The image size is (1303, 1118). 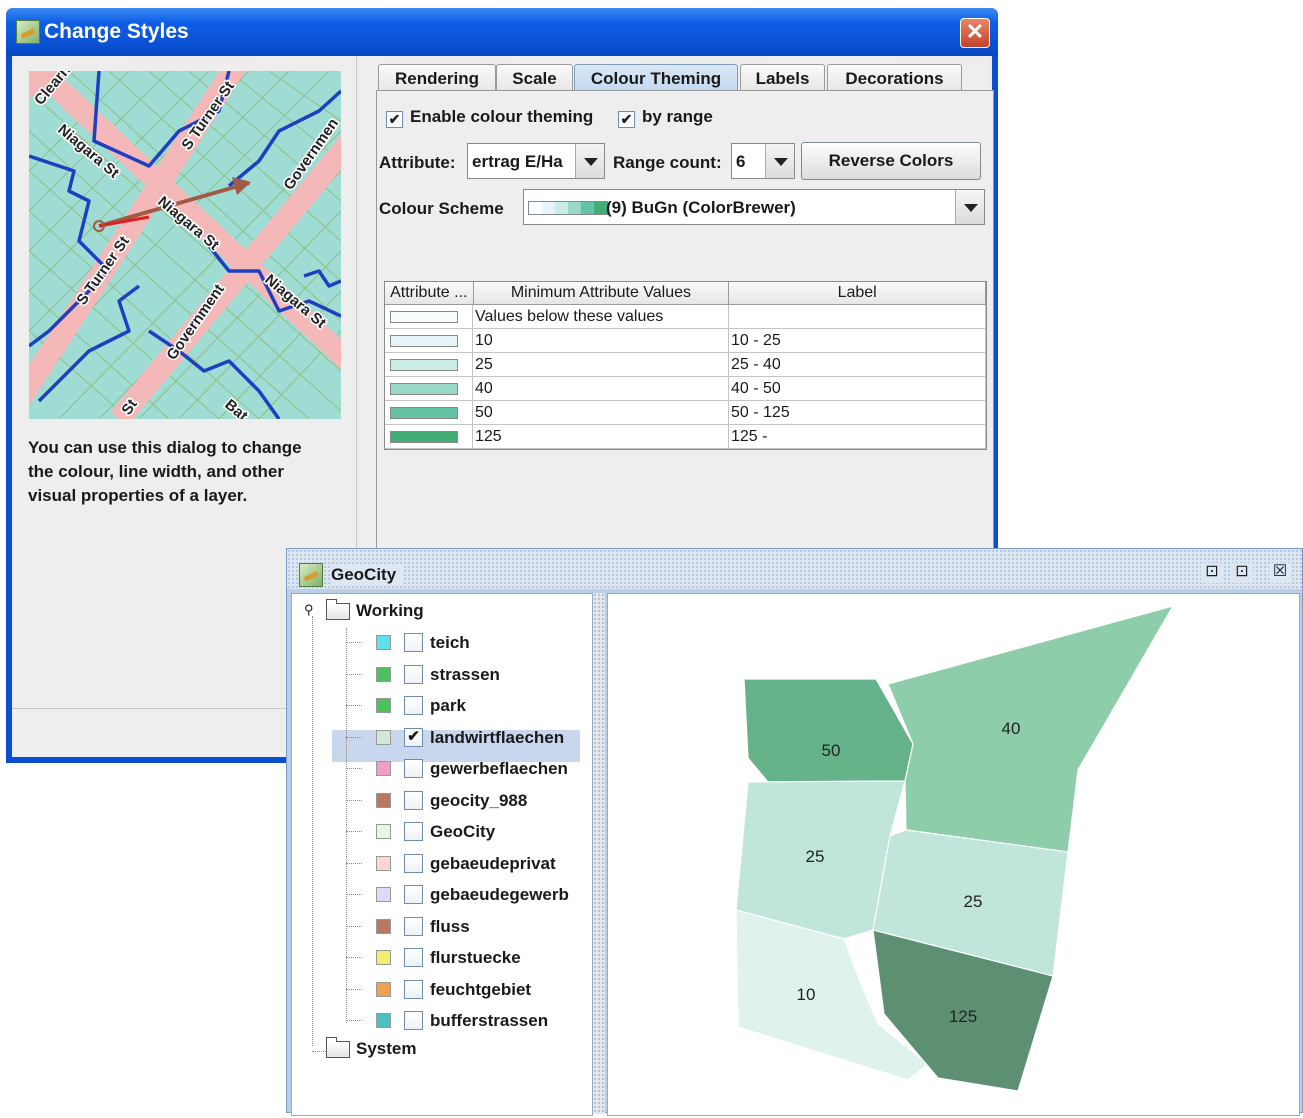 I want to click on parcel-label: 125, so click(x=963, y=1016).